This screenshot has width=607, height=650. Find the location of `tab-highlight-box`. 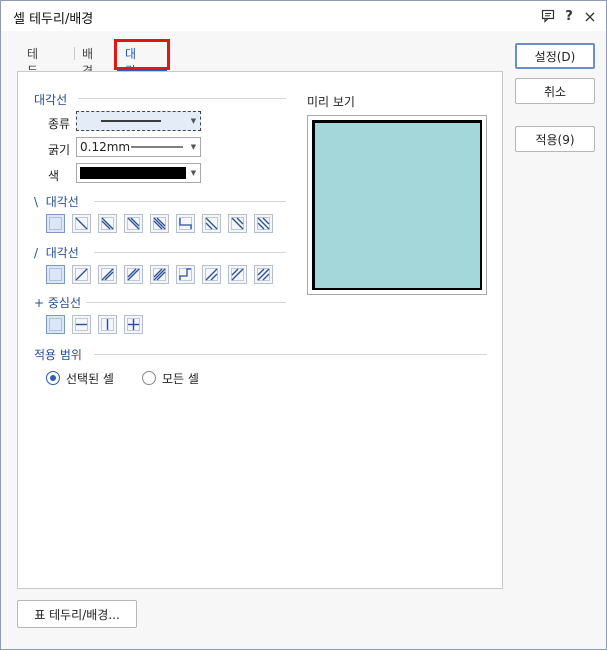

tab-highlight-box is located at coordinates (142, 54).